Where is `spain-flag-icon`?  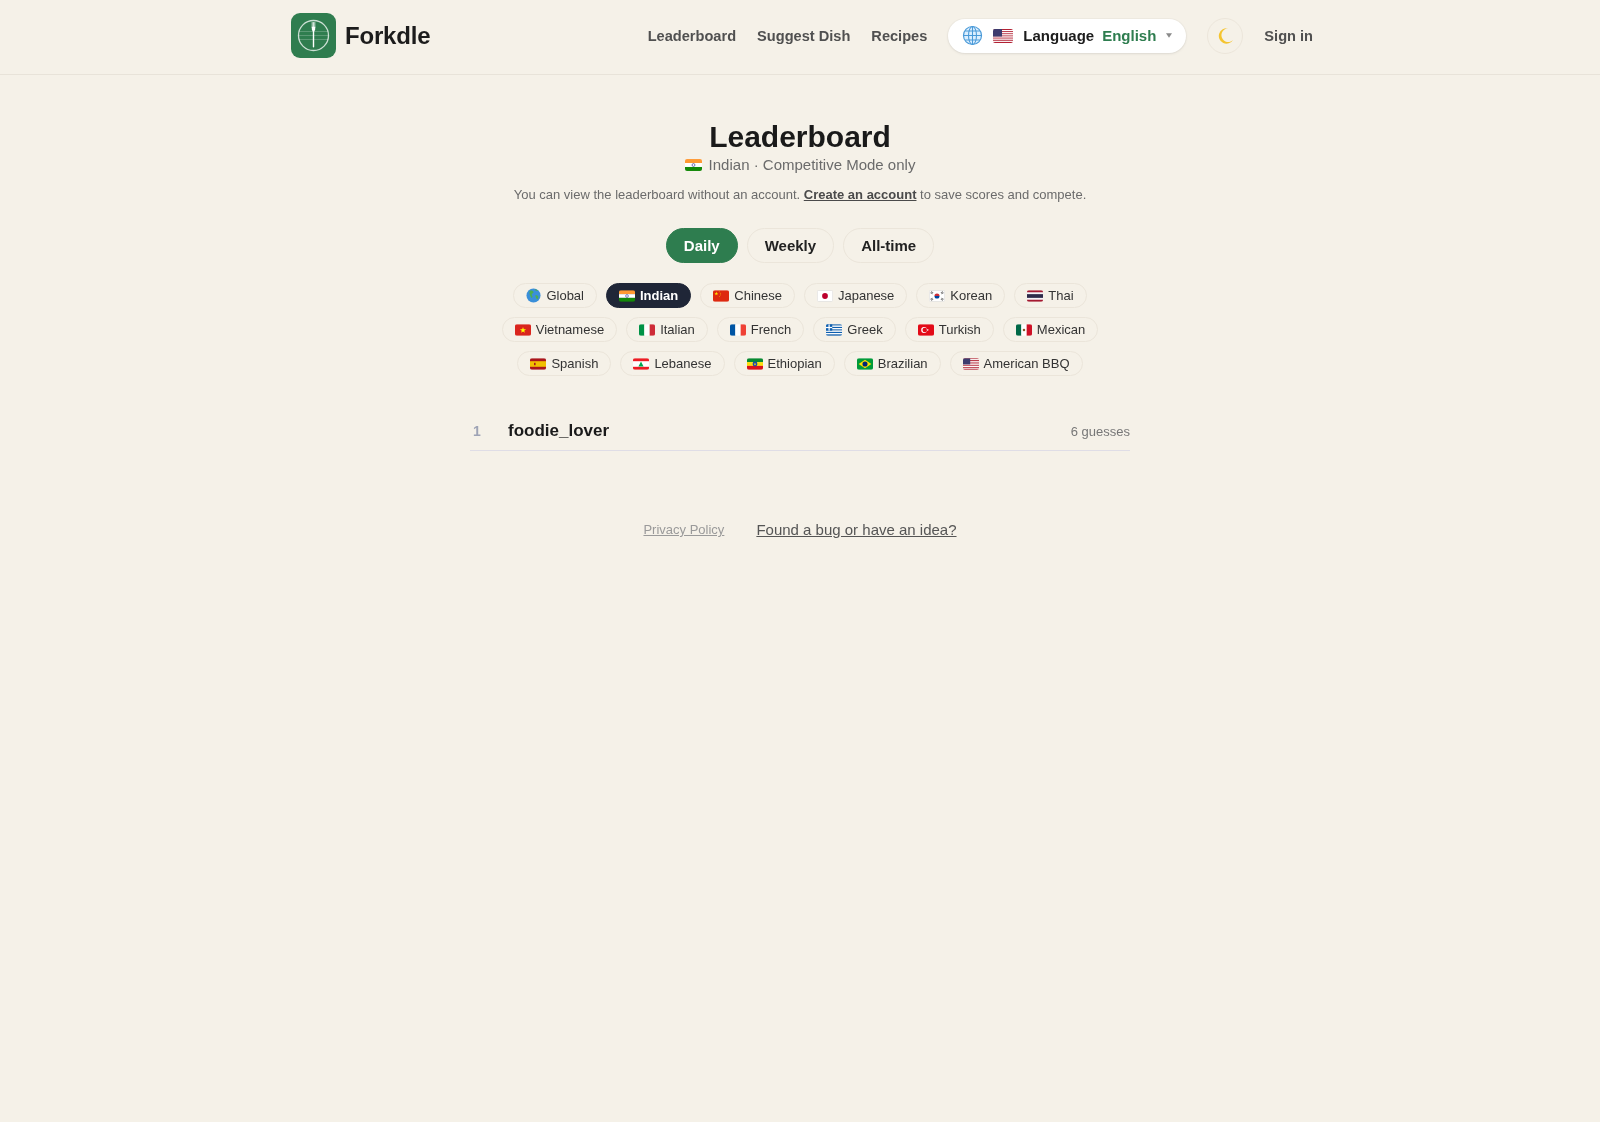 spain-flag-icon is located at coordinates (538, 363).